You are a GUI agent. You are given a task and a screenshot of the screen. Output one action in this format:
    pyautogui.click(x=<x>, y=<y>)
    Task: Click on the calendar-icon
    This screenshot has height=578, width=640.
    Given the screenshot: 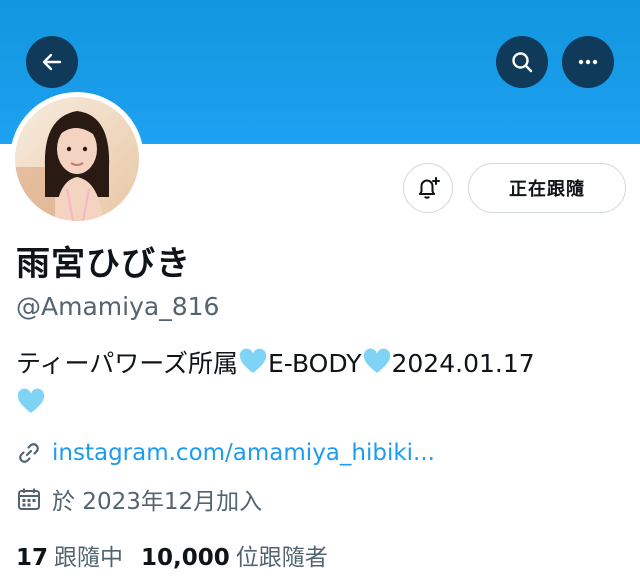 What is the action you would take?
    pyautogui.click(x=29, y=499)
    